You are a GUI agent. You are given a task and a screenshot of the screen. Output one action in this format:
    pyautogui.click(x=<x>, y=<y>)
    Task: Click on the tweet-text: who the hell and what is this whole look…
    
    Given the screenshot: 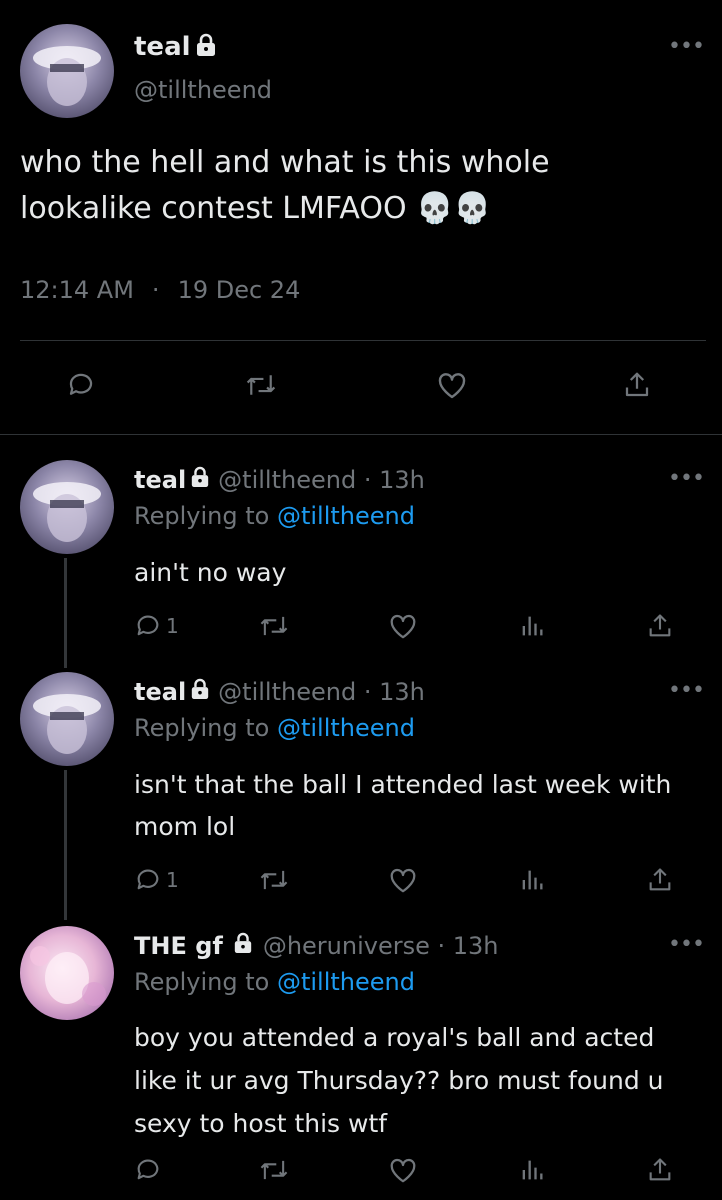 What is the action you would take?
    pyautogui.click(x=285, y=185)
    